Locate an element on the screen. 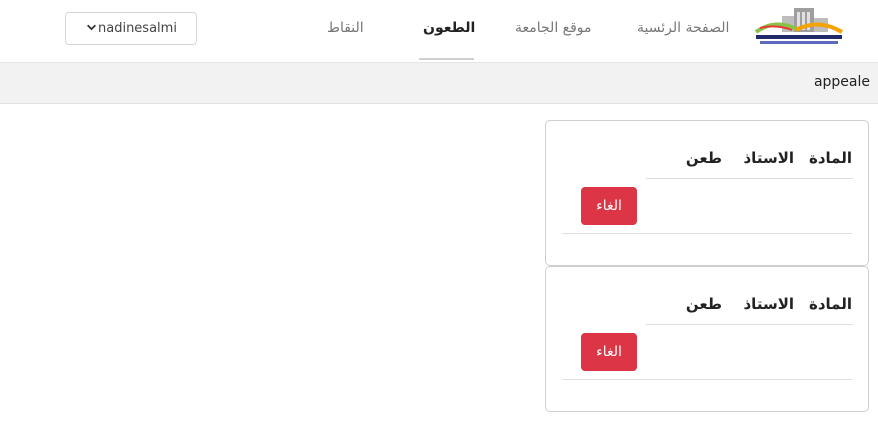 The image size is (878, 425). active-nav-underline is located at coordinates (446, 59).